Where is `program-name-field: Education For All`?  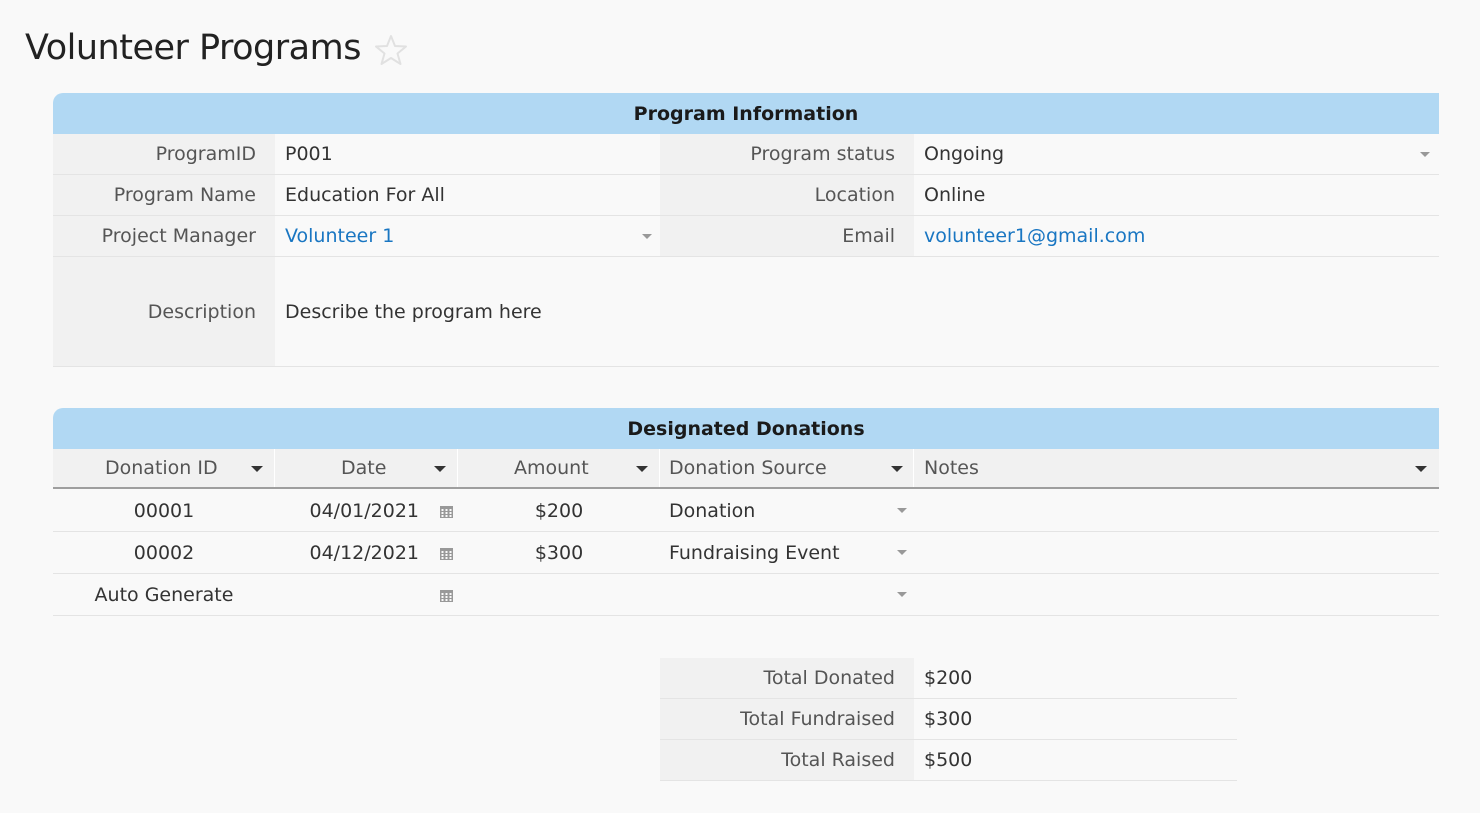 program-name-field: Education For All is located at coordinates (467, 195).